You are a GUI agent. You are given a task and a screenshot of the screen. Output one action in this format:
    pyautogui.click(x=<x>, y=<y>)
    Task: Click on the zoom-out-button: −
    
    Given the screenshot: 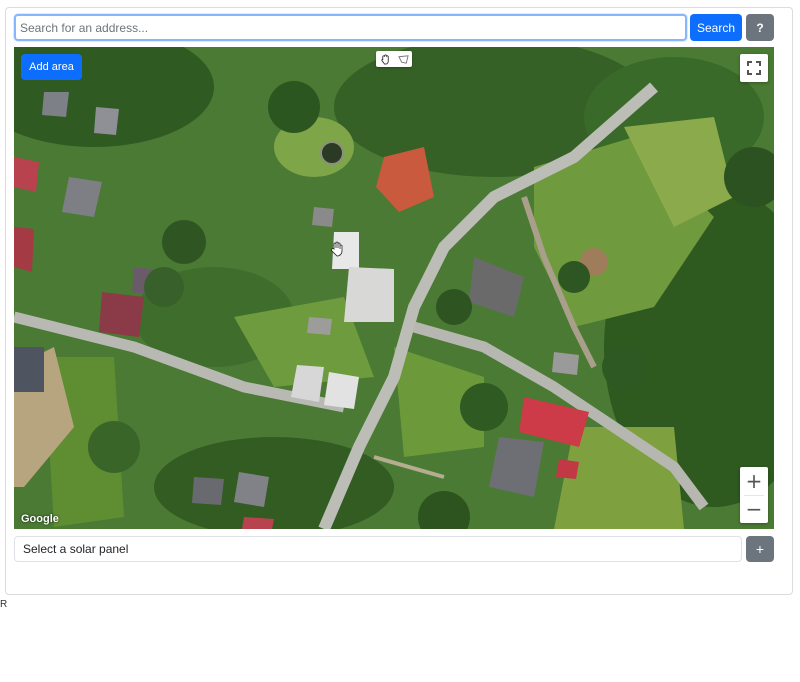 What is the action you would take?
    pyautogui.click(x=754, y=509)
    